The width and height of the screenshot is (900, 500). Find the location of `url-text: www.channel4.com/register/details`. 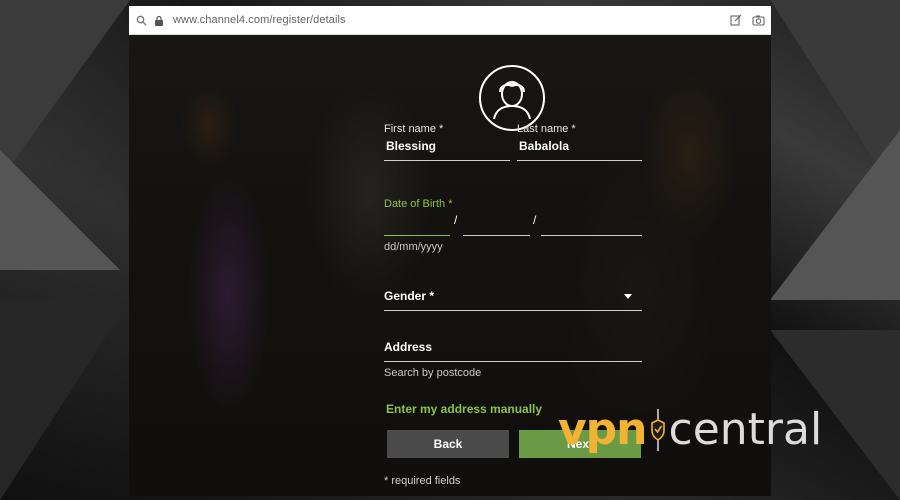

url-text: www.channel4.com/register/details is located at coordinates (259, 20).